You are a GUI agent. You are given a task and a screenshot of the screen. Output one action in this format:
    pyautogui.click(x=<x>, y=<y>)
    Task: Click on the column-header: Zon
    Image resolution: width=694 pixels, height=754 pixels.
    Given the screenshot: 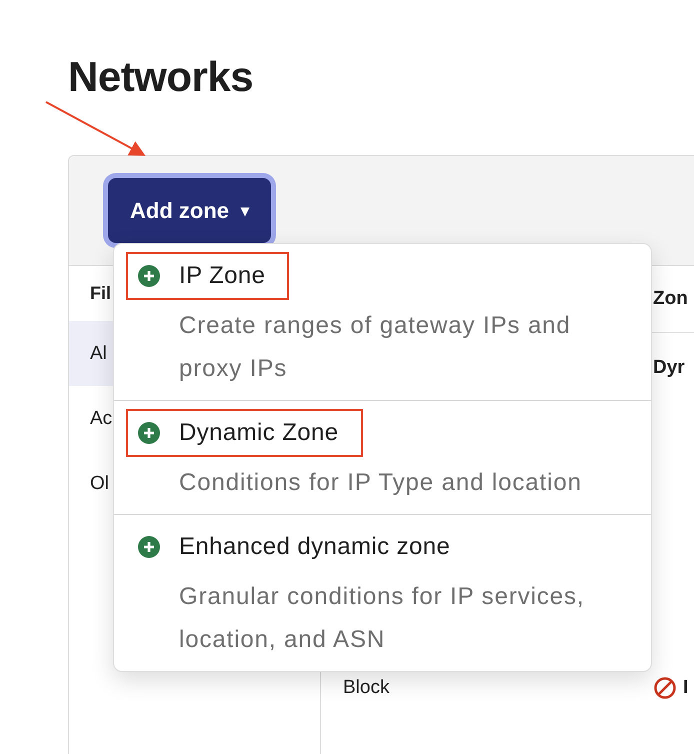 What is the action you would take?
    pyautogui.click(x=670, y=299)
    